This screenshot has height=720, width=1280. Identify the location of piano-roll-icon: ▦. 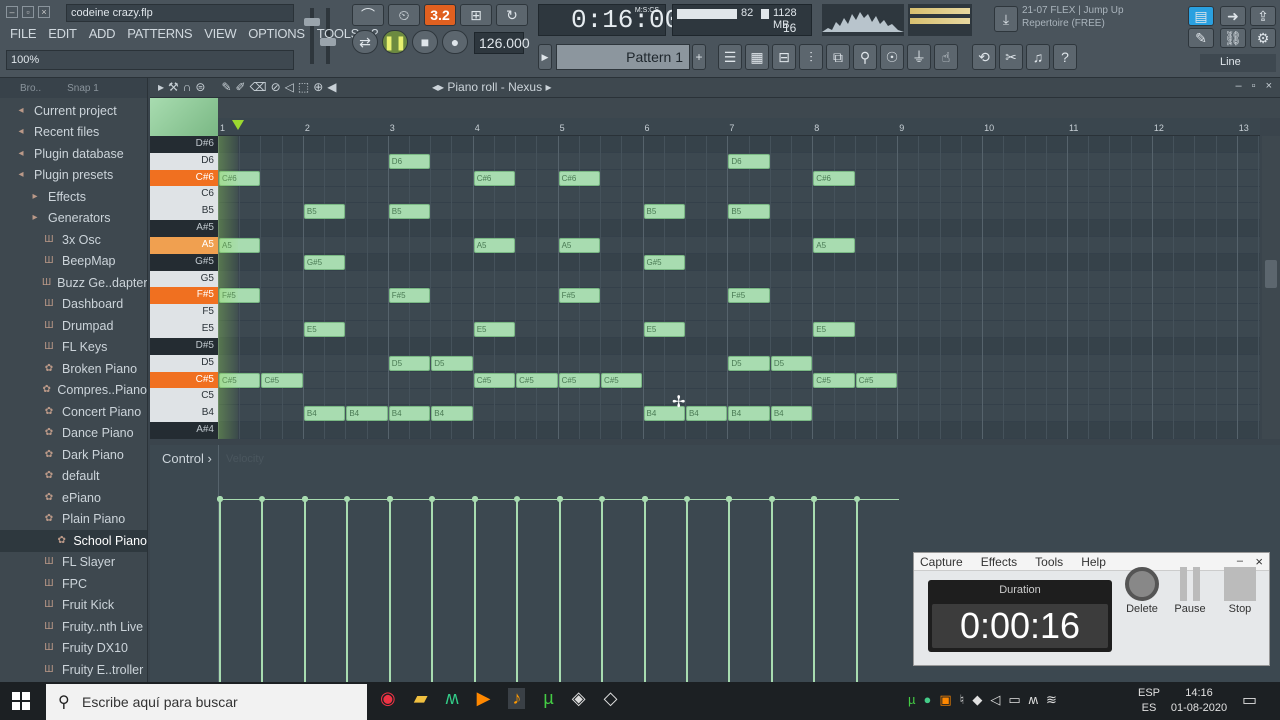
(757, 57).